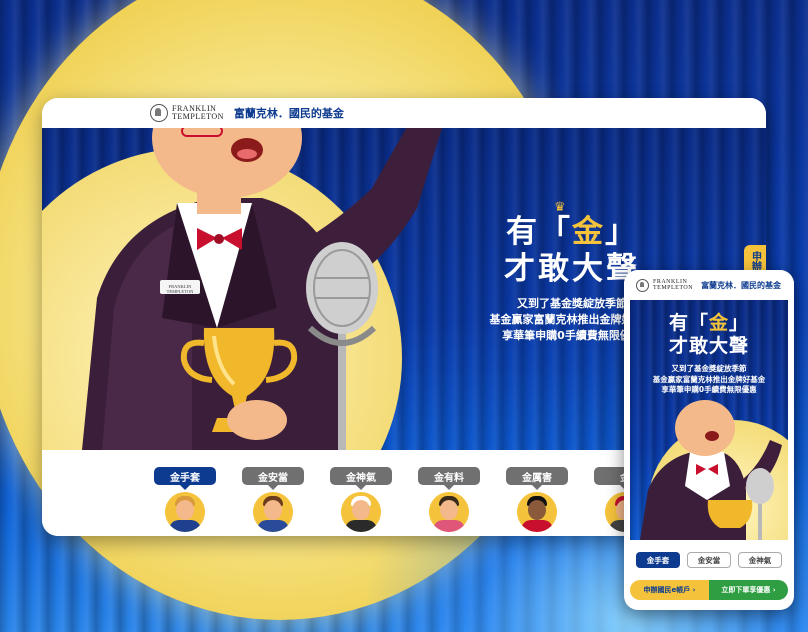 This screenshot has width=808, height=632. I want to click on avatar-gold-glove, so click(185, 512).